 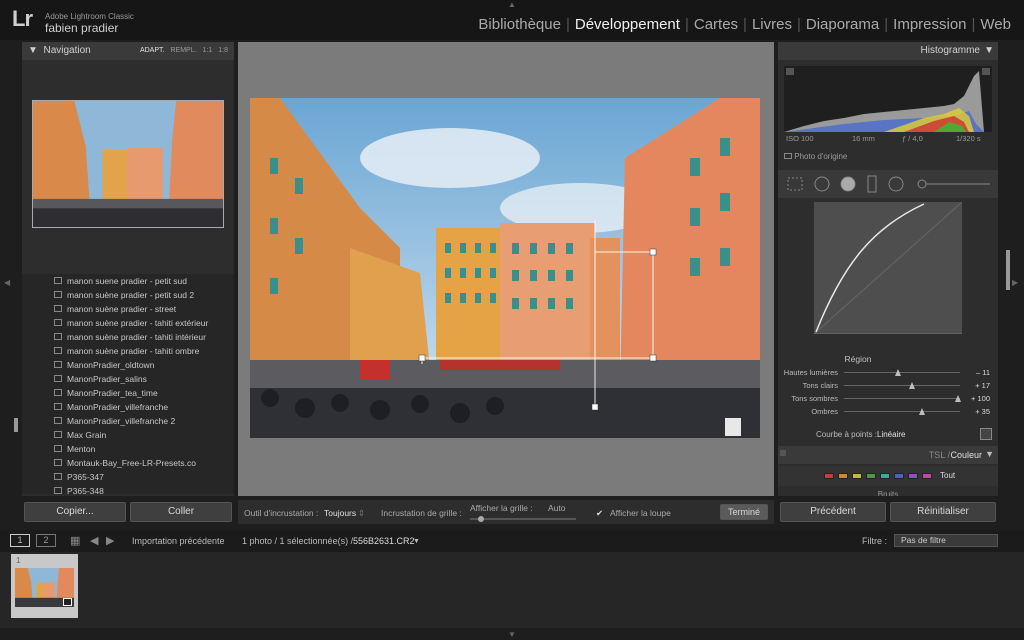 What do you see at coordinates (128, 393) in the screenshot?
I see `collection-item: ManonPradier_tea_time` at bounding box center [128, 393].